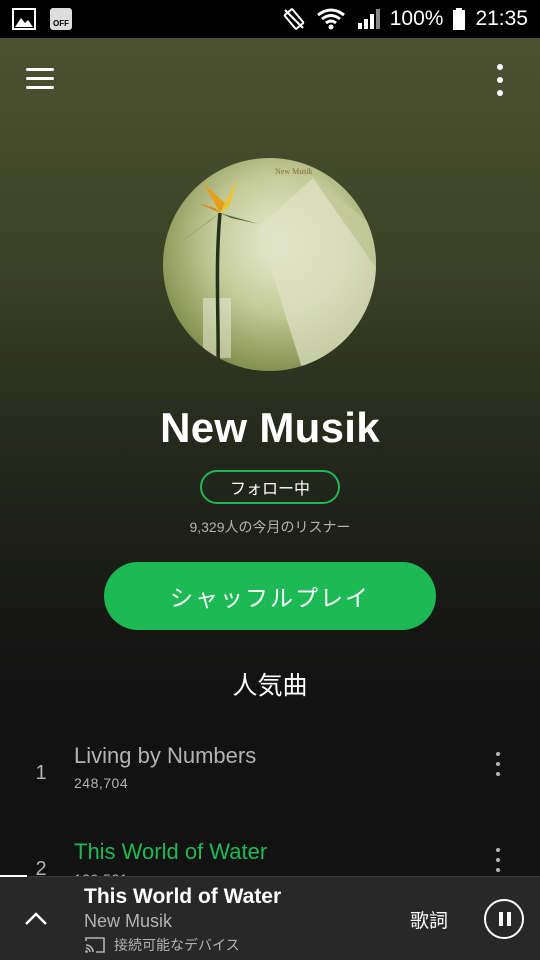 The height and width of the screenshot is (960, 540). What do you see at coordinates (501, 18) in the screenshot?
I see `clock: 21:35` at bounding box center [501, 18].